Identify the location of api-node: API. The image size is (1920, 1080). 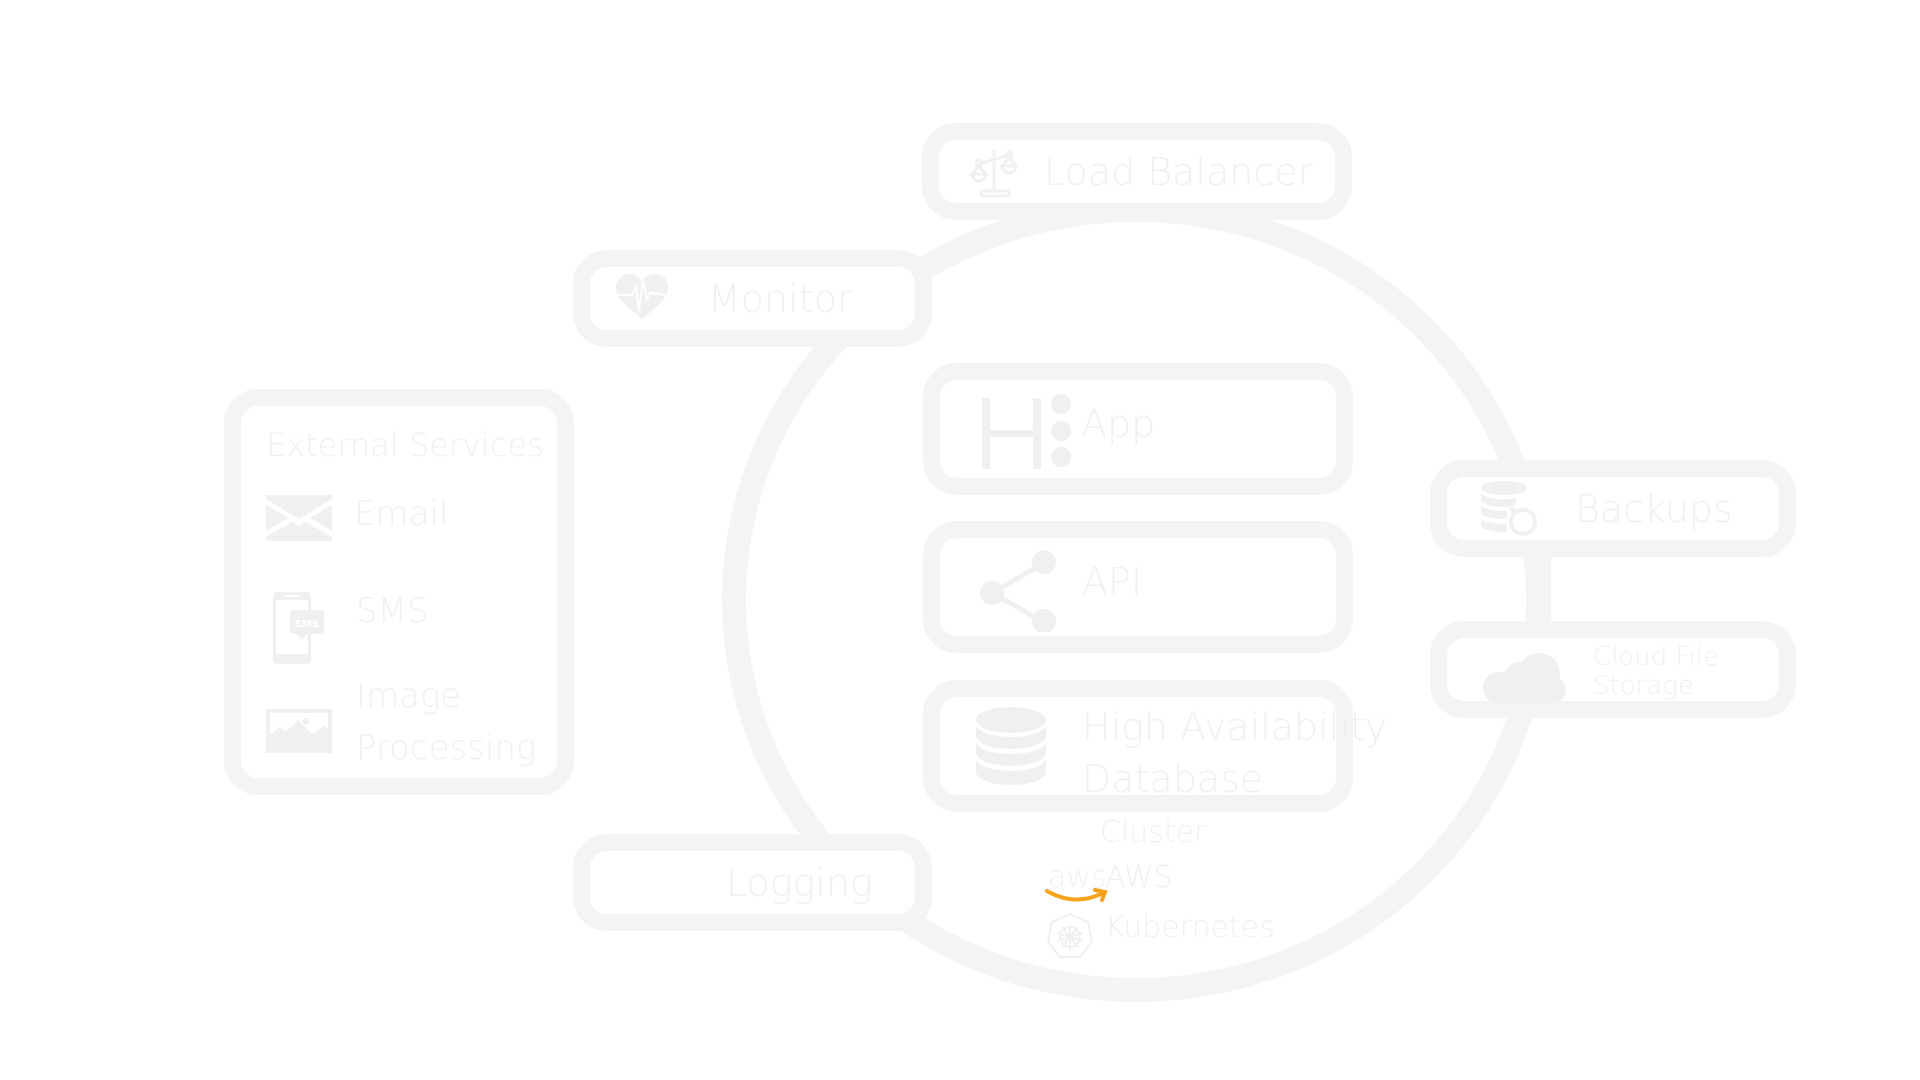
(1138, 587).